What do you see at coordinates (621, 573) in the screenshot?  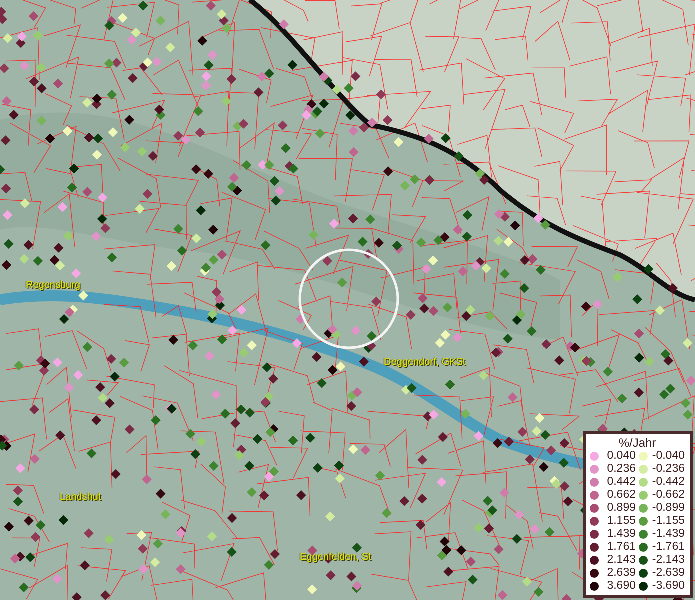 I see `legend-label: 2.639` at bounding box center [621, 573].